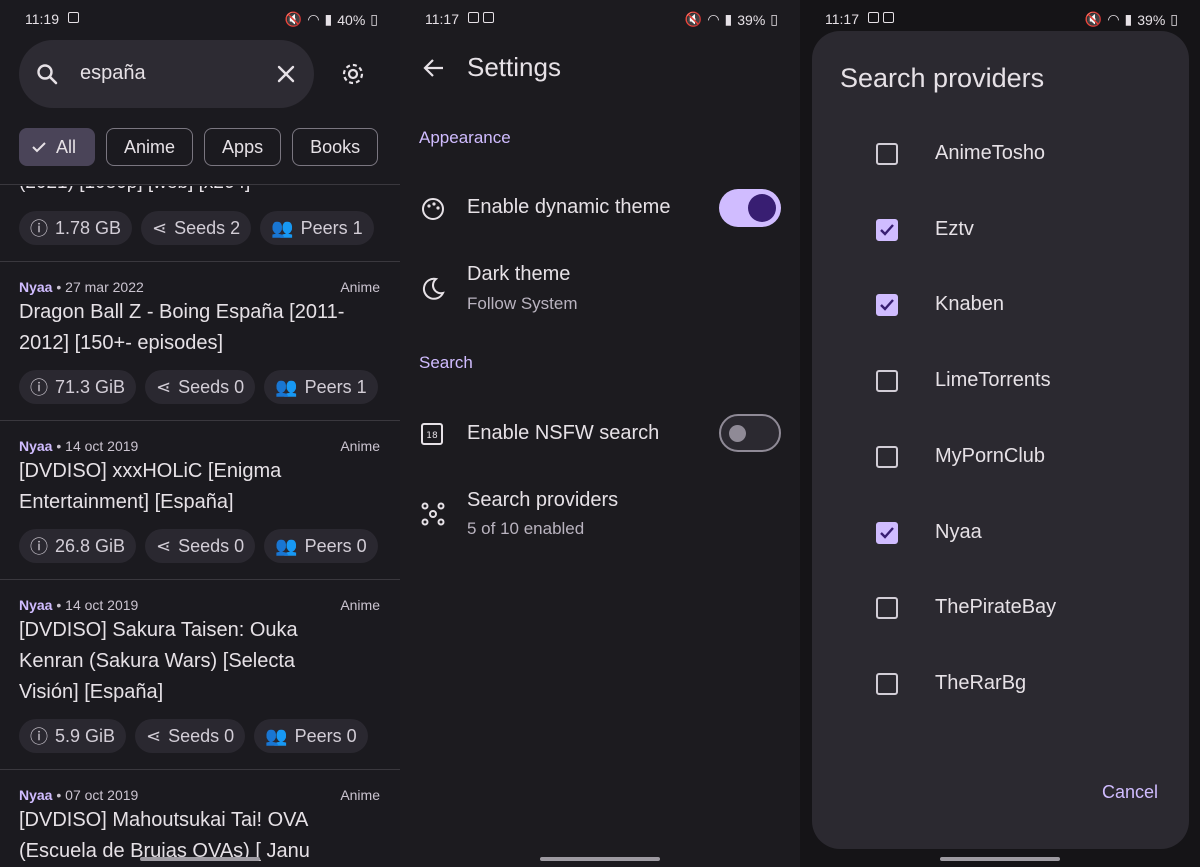 The width and height of the screenshot is (1200, 867). Describe the element at coordinates (526, 528) in the screenshot. I see `setting-value: 5 of 10 enabled` at that location.